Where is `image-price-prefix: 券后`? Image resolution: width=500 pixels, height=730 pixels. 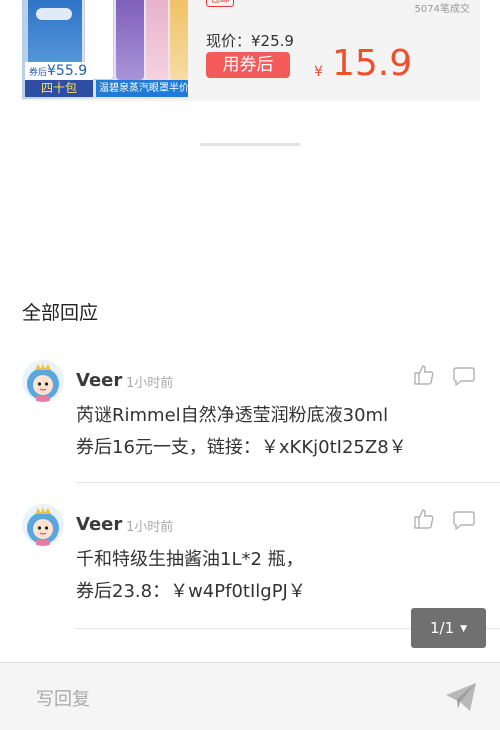
image-price-prefix: 券后 is located at coordinates (38, 73).